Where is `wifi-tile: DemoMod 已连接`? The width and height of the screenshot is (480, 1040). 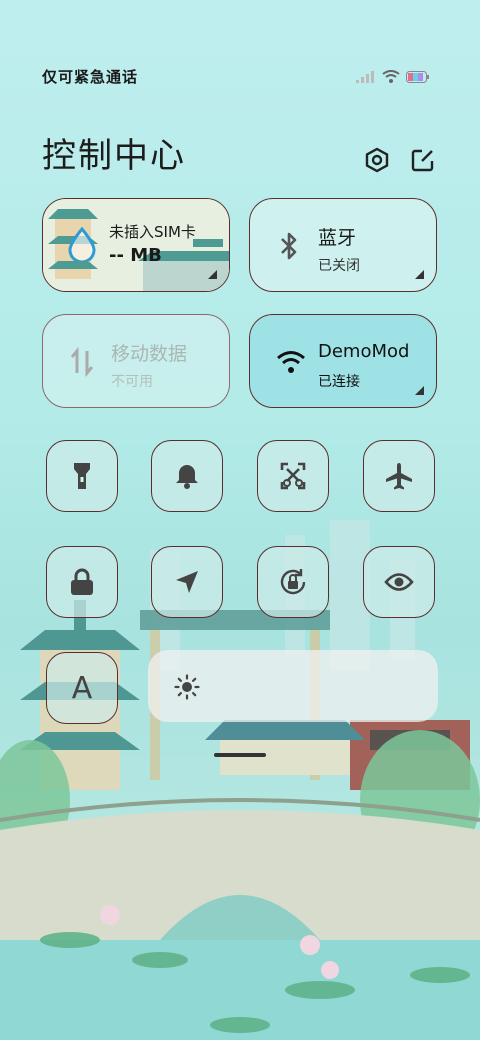
wifi-tile: DemoMod 已连接 is located at coordinates (343, 361).